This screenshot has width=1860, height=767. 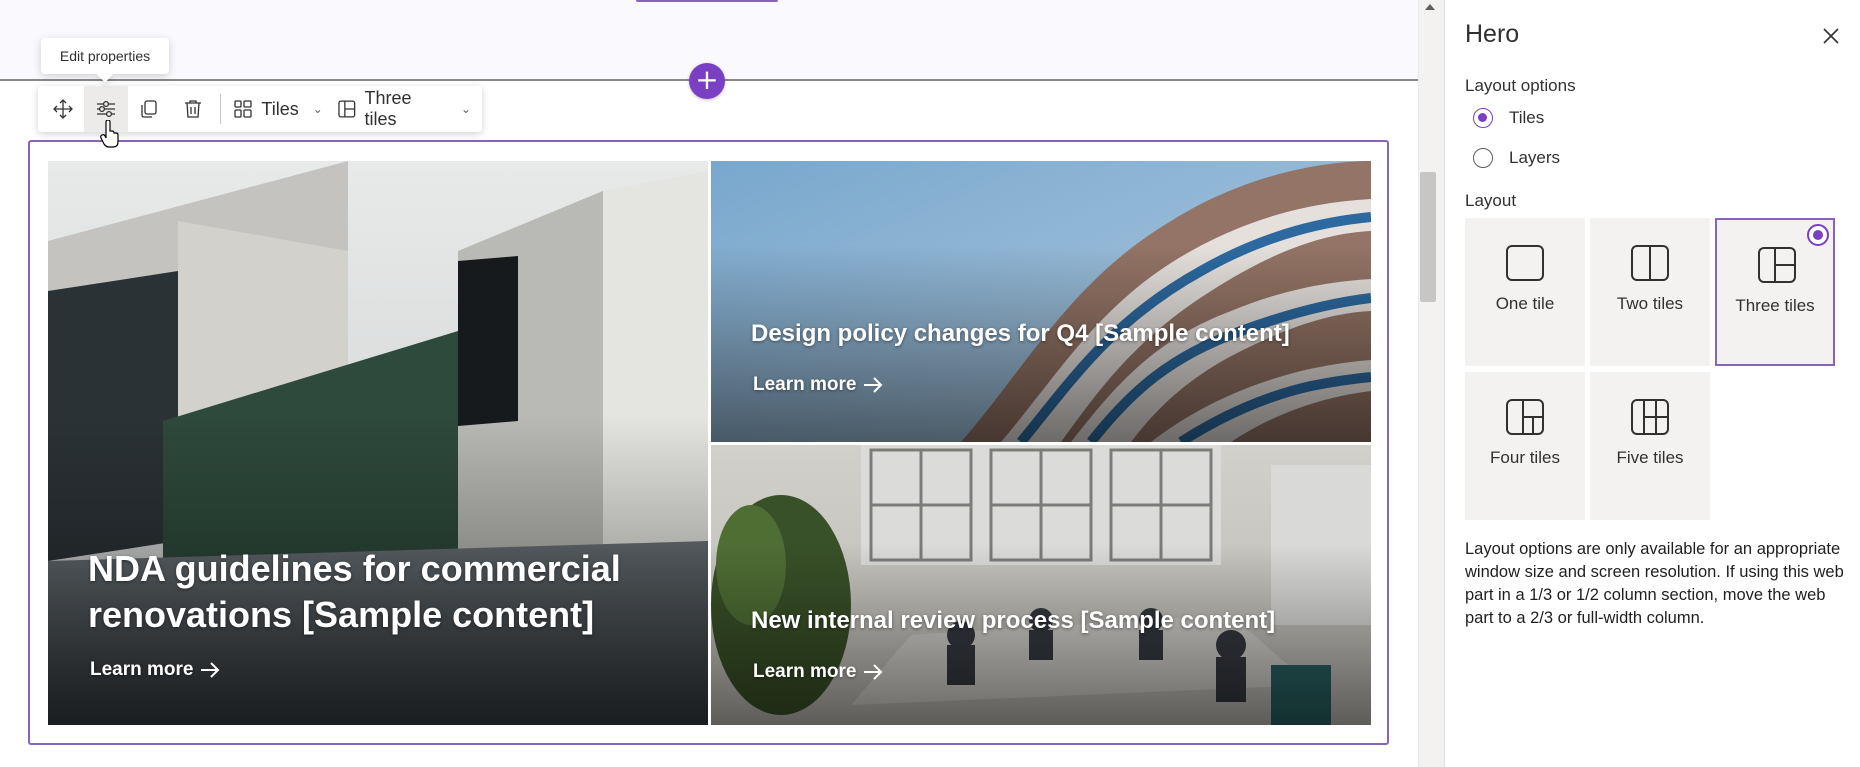 I want to click on layout-choice-five-tiles: Five tiles, so click(x=1650, y=446).